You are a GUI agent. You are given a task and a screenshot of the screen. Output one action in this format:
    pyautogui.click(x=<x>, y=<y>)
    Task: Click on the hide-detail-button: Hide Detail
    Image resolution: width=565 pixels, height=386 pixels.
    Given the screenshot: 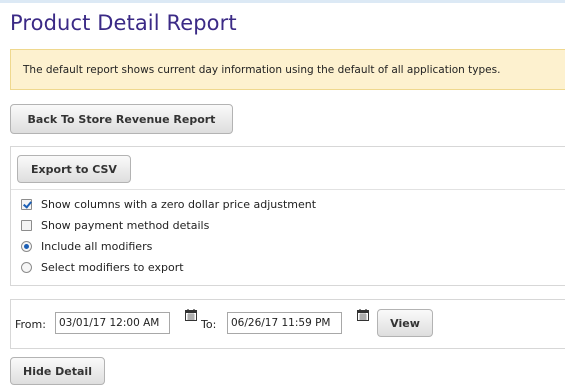 What is the action you would take?
    pyautogui.click(x=57, y=371)
    